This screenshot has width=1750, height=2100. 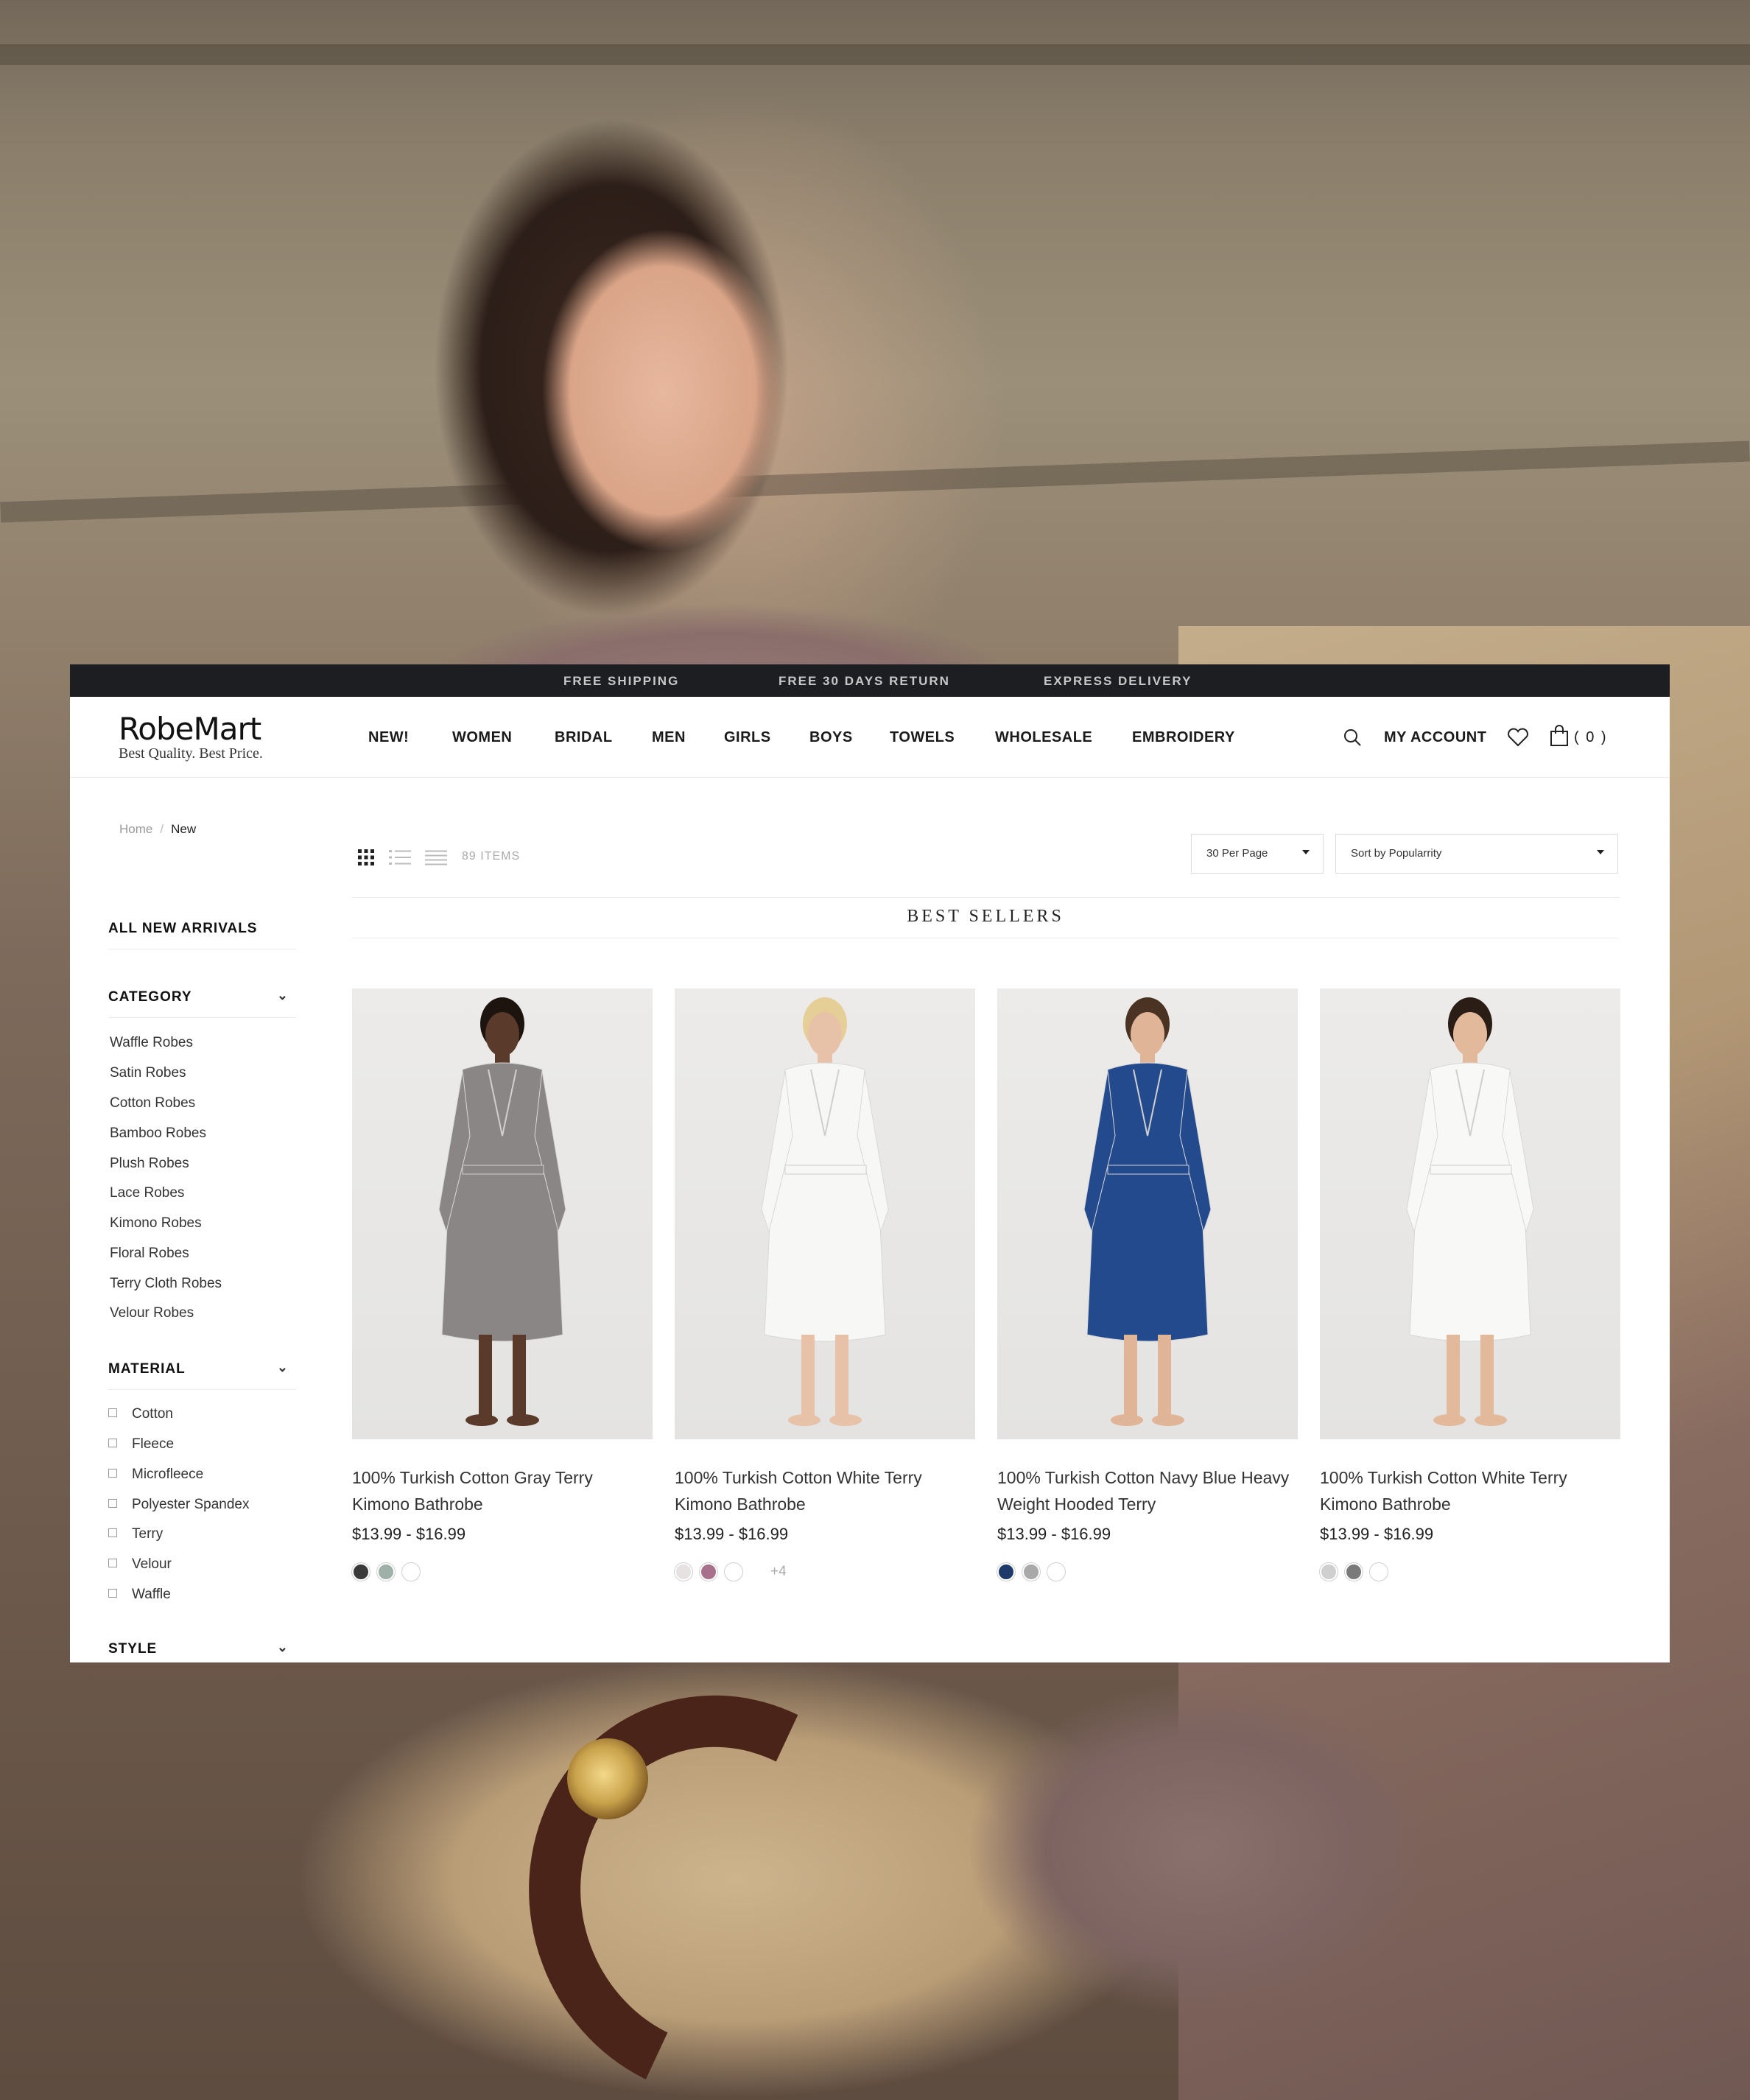 I want to click on category-plush-robes: Plush Robes, so click(x=149, y=1164).